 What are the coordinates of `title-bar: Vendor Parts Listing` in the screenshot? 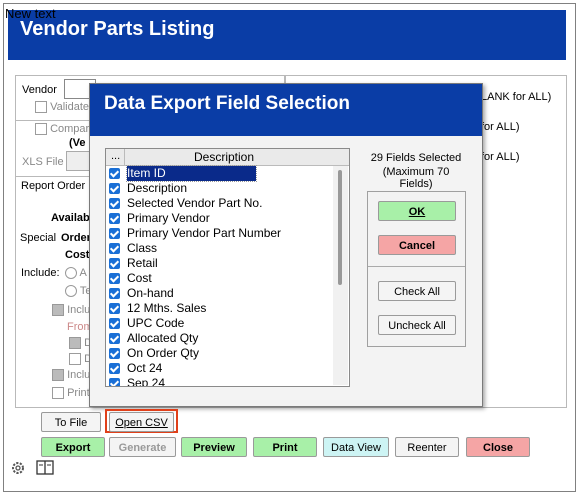 It's located at (287, 35).